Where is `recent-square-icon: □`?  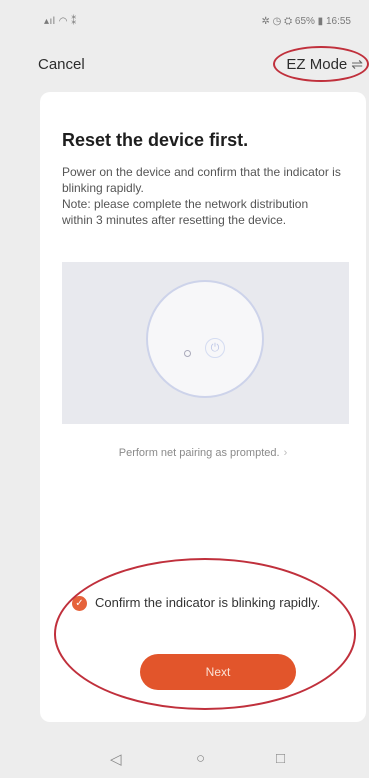 recent-square-icon: □ is located at coordinates (280, 758).